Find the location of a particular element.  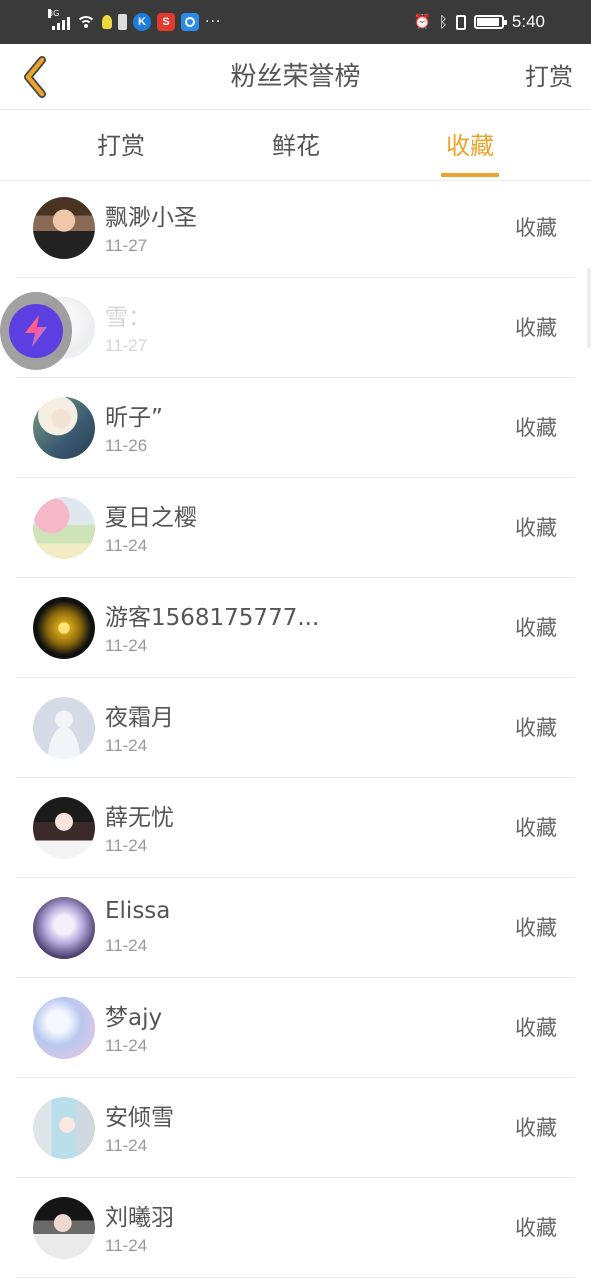

floating-assistant-button is located at coordinates (36, 331).